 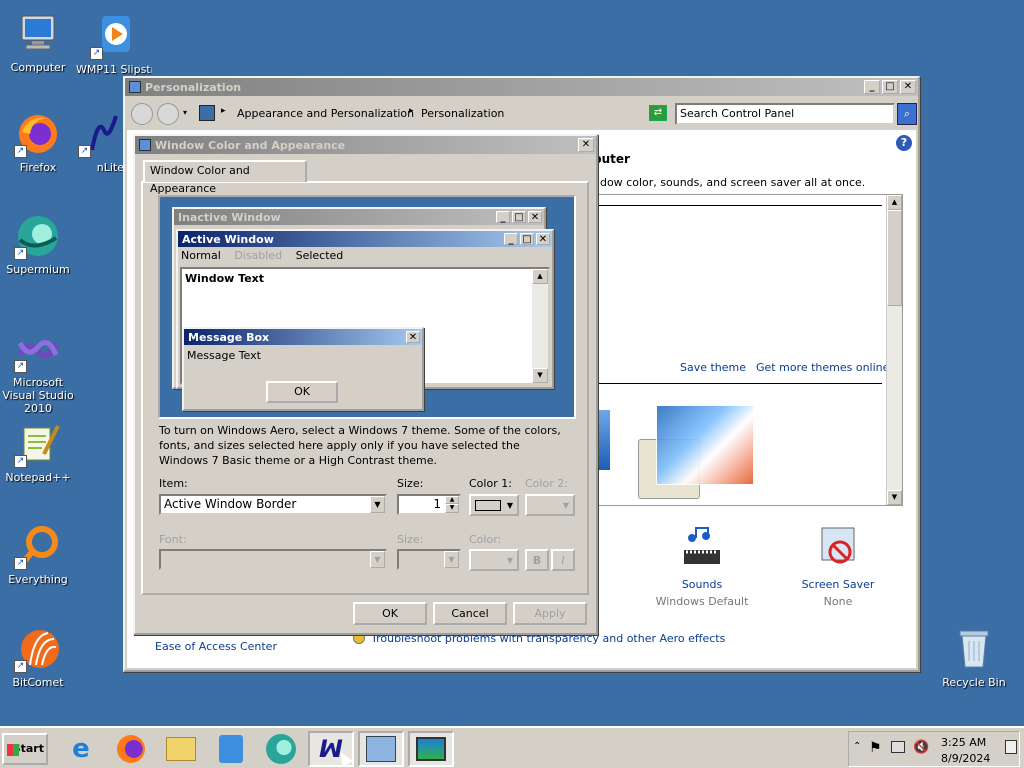 I want to click on dialog-close-button: ✕, so click(x=586, y=145).